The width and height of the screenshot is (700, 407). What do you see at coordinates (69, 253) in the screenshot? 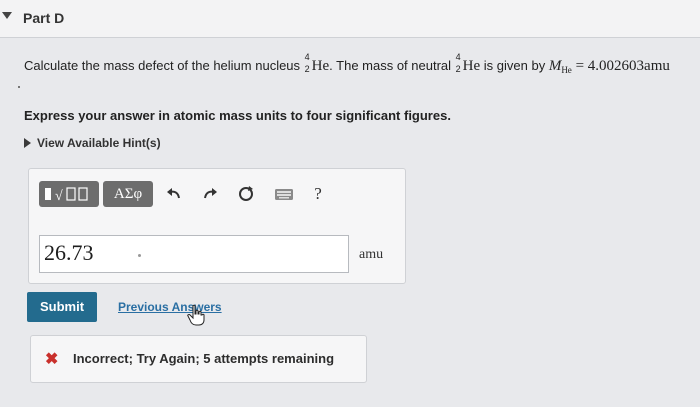
I see `answer-value: 26.73` at bounding box center [69, 253].